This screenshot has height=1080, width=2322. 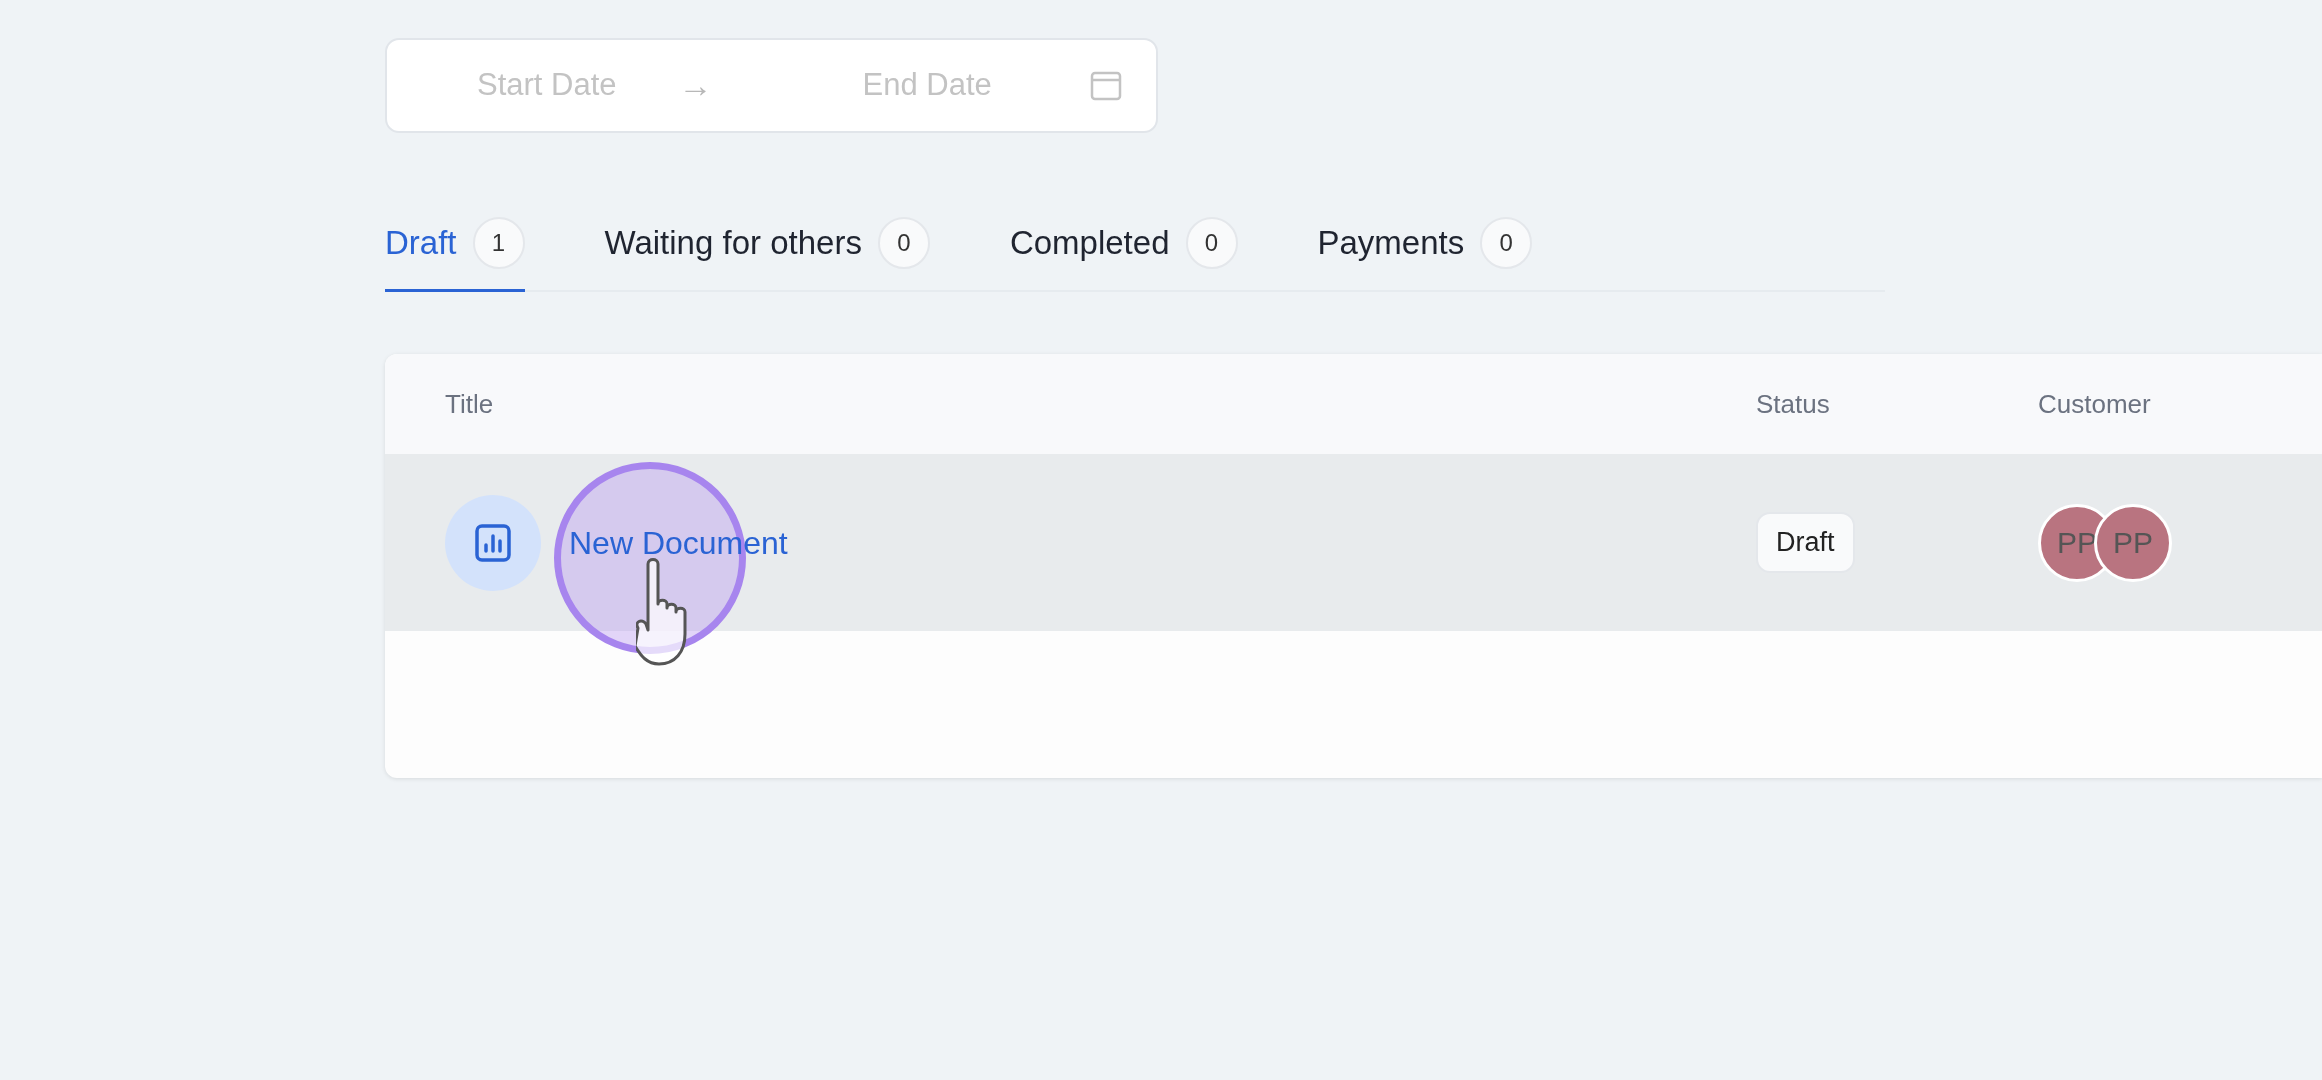 I want to click on tab: Payments 0, so click(x=1425, y=254).